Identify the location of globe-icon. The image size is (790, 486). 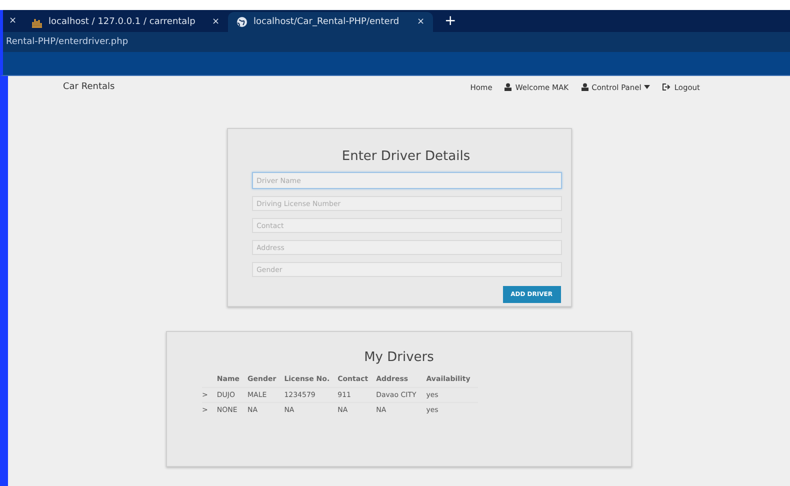
(242, 22).